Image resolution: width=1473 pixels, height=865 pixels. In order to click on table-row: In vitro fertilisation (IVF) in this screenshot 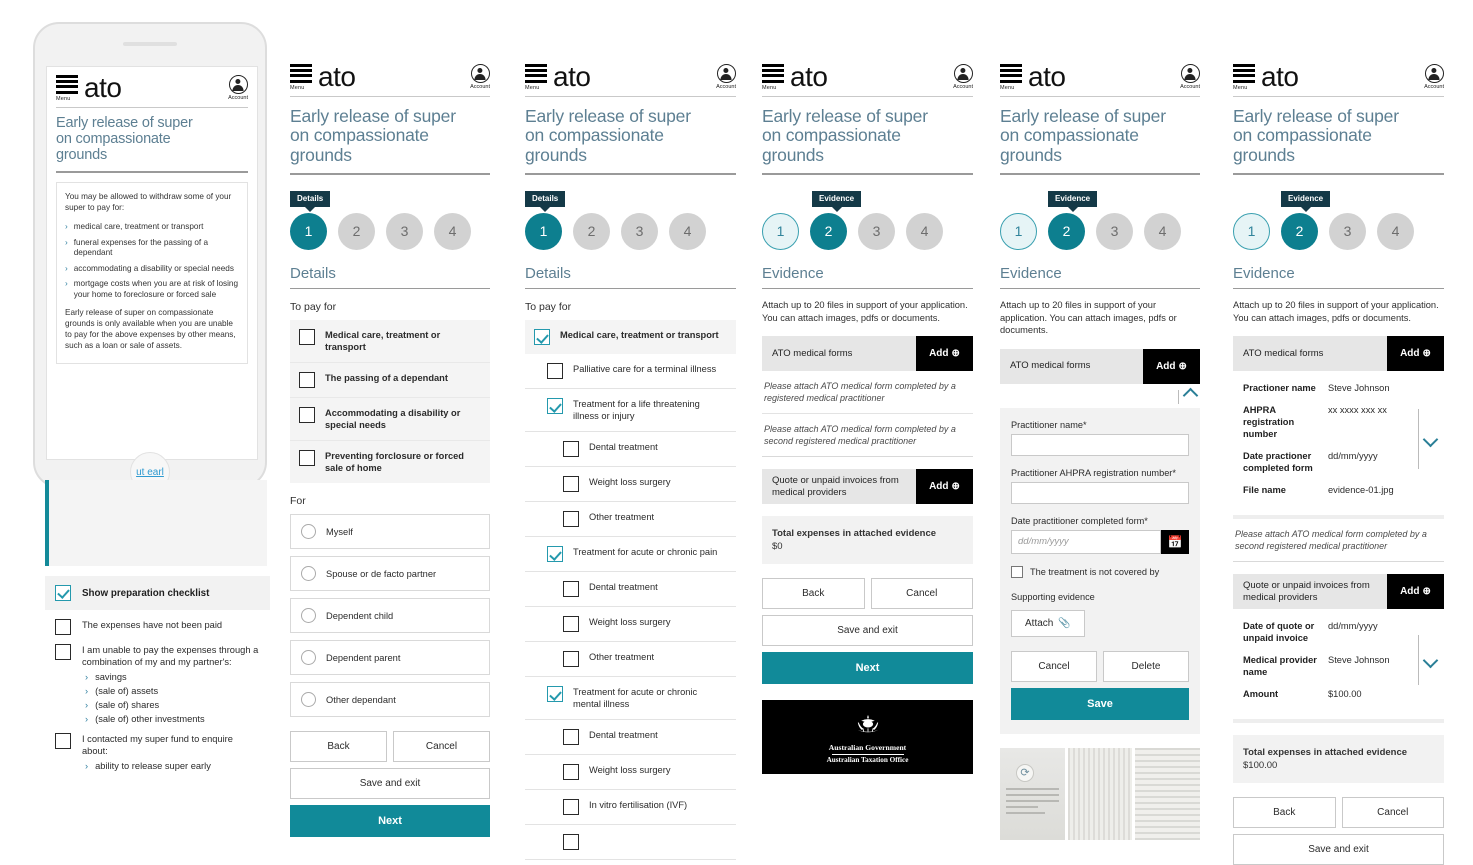, I will do `click(630, 808)`.